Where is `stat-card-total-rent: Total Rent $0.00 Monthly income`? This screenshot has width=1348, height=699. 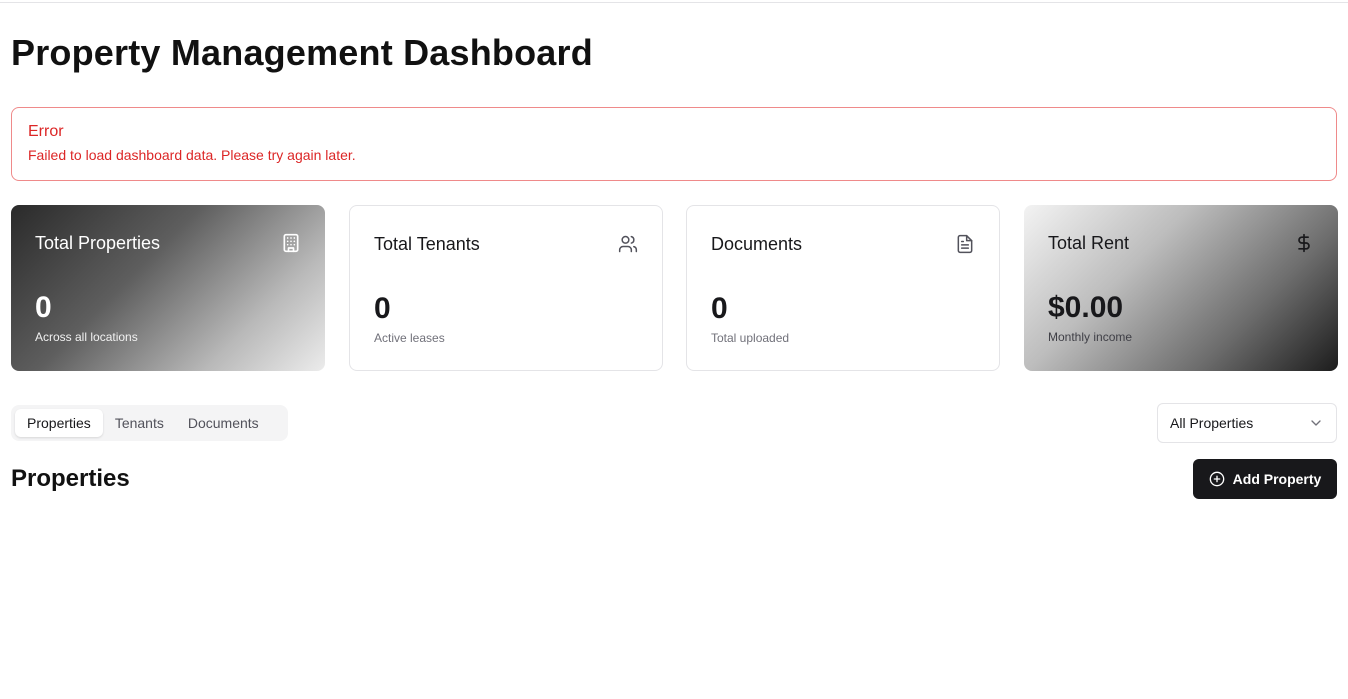
stat-card-total-rent: Total Rent $0.00 Monthly income is located at coordinates (1181, 288).